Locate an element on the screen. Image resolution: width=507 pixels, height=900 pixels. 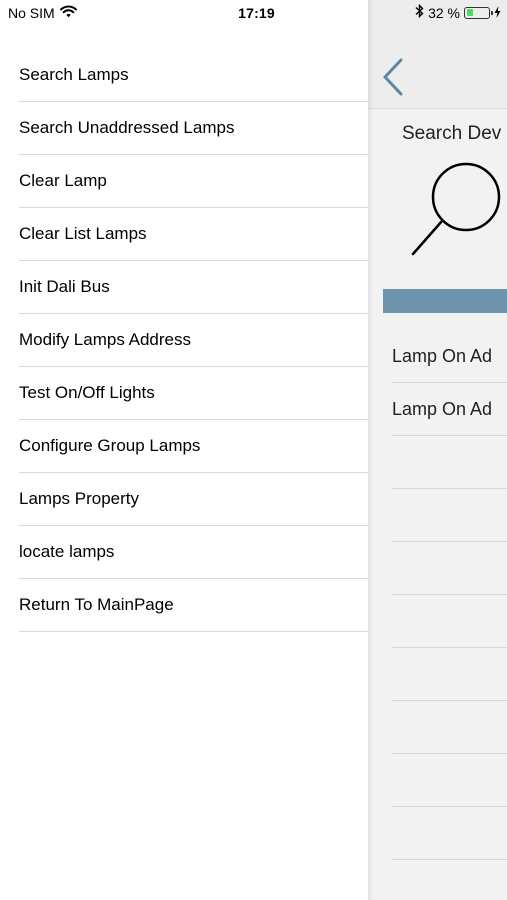
menu-item-configure-group-lamps: Configure Group Lamps is located at coordinates (193, 446).